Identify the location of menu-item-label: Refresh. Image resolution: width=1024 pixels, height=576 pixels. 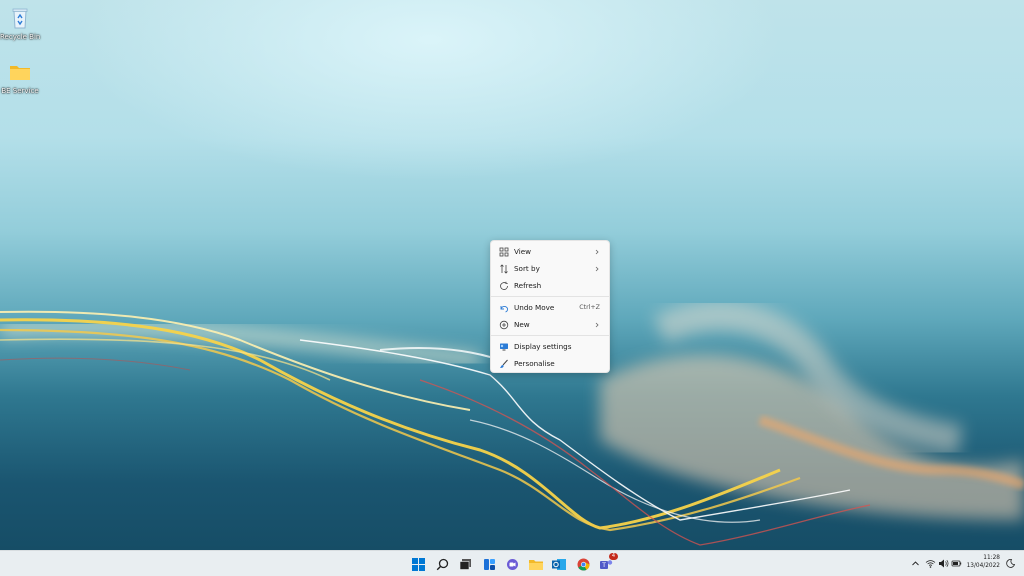
(528, 285).